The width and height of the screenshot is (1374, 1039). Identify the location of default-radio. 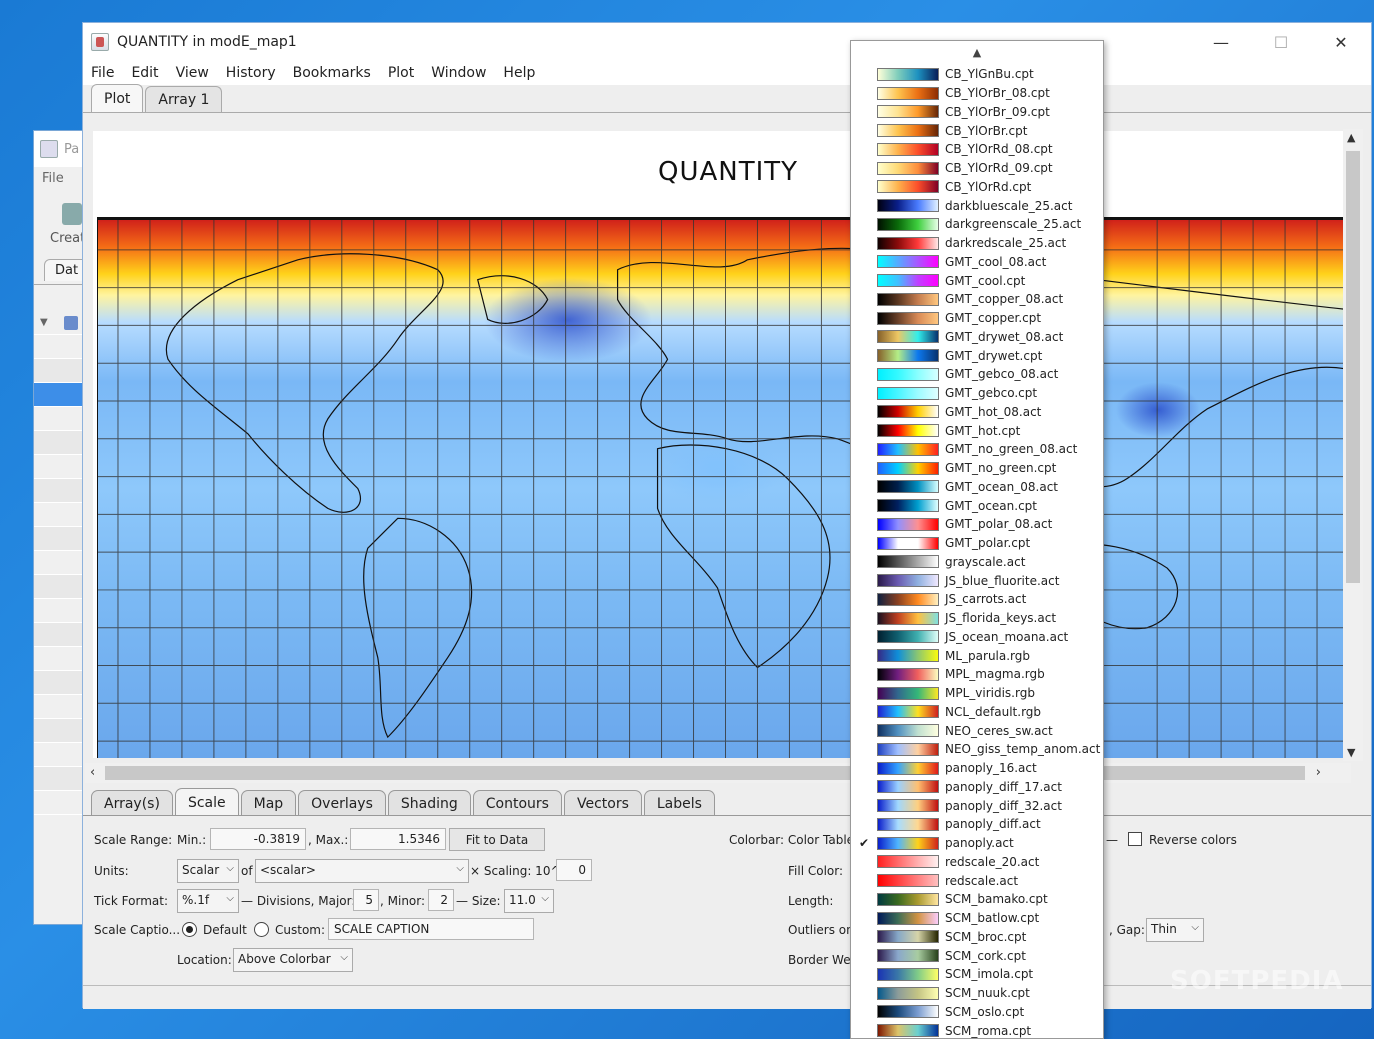
(189, 929).